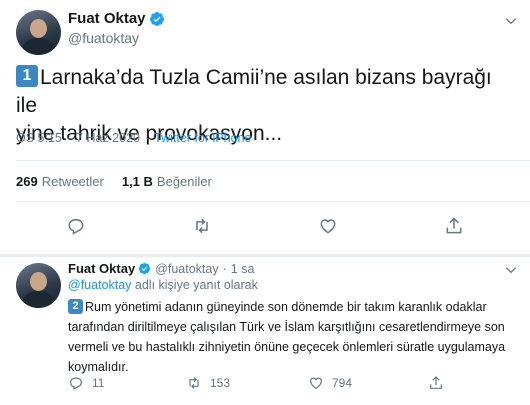  Describe the element at coordinates (108, 138) in the screenshot. I see `tweet-date: 7 Haz 2020` at that location.